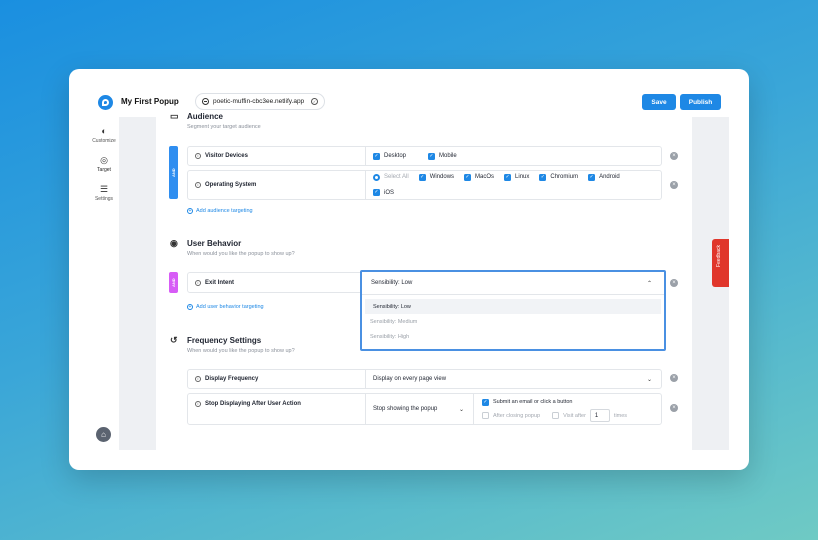 This screenshot has height=540, width=818. What do you see at coordinates (609, 177) in the screenshot?
I see `checkbox-label: Android` at bounding box center [609, 177].